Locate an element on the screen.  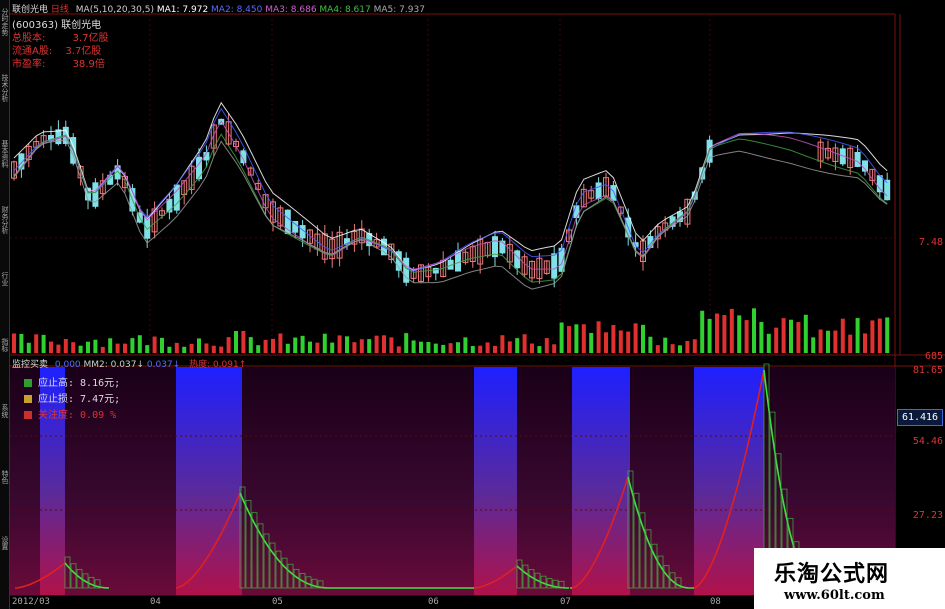
watermark-logo: 乐淘公式网 www.60lt.com is located at coordinates (849, 578).